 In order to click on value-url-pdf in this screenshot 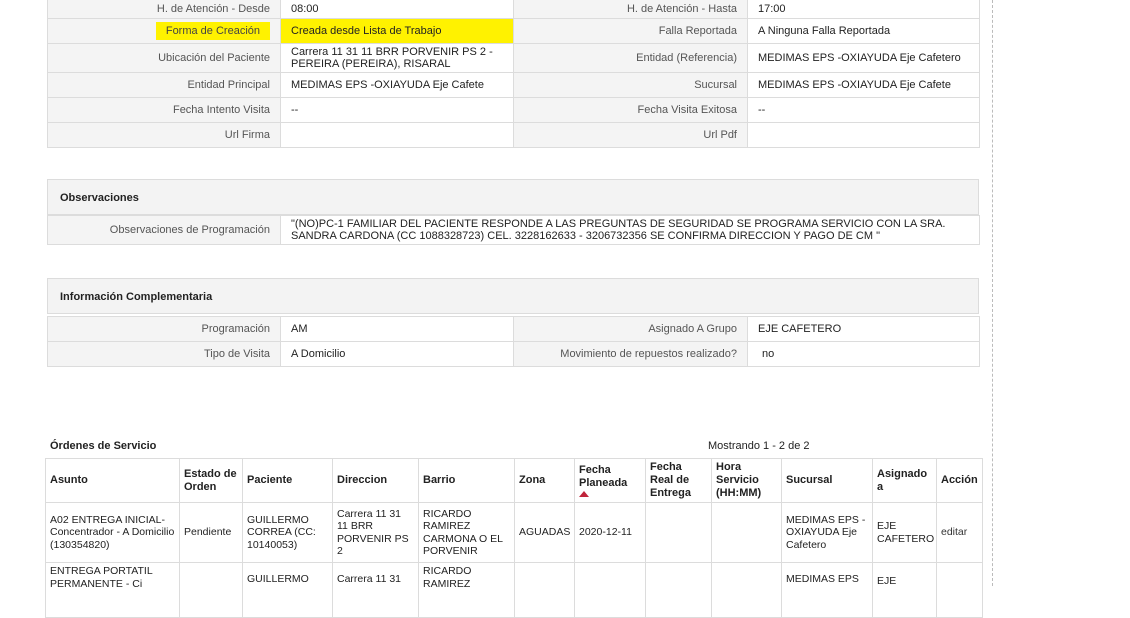, I will do `click(863, 135)`.